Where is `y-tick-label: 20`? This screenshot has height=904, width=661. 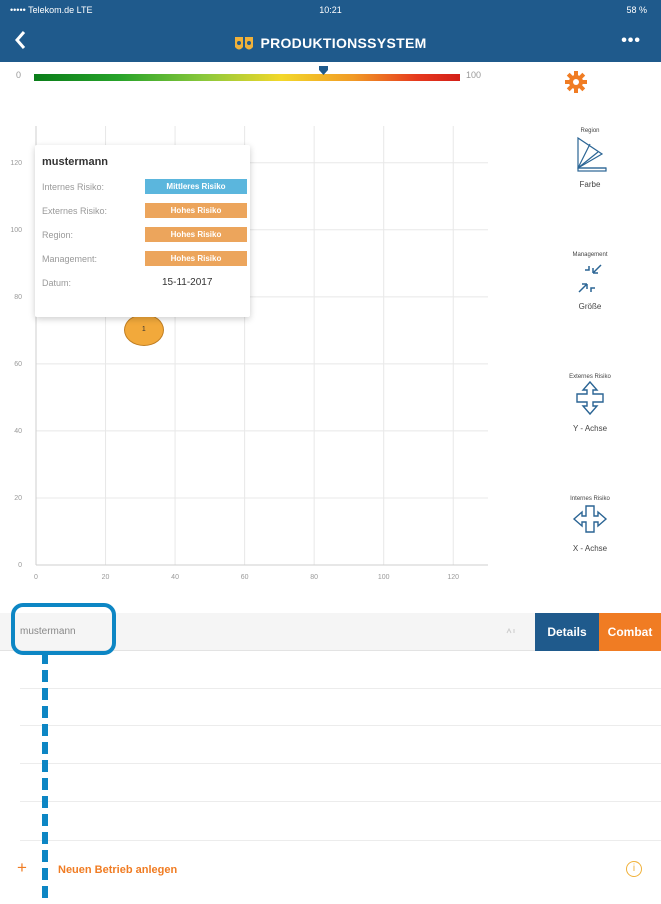 y-tick-label: 20 is located at coordinates (18, 498).